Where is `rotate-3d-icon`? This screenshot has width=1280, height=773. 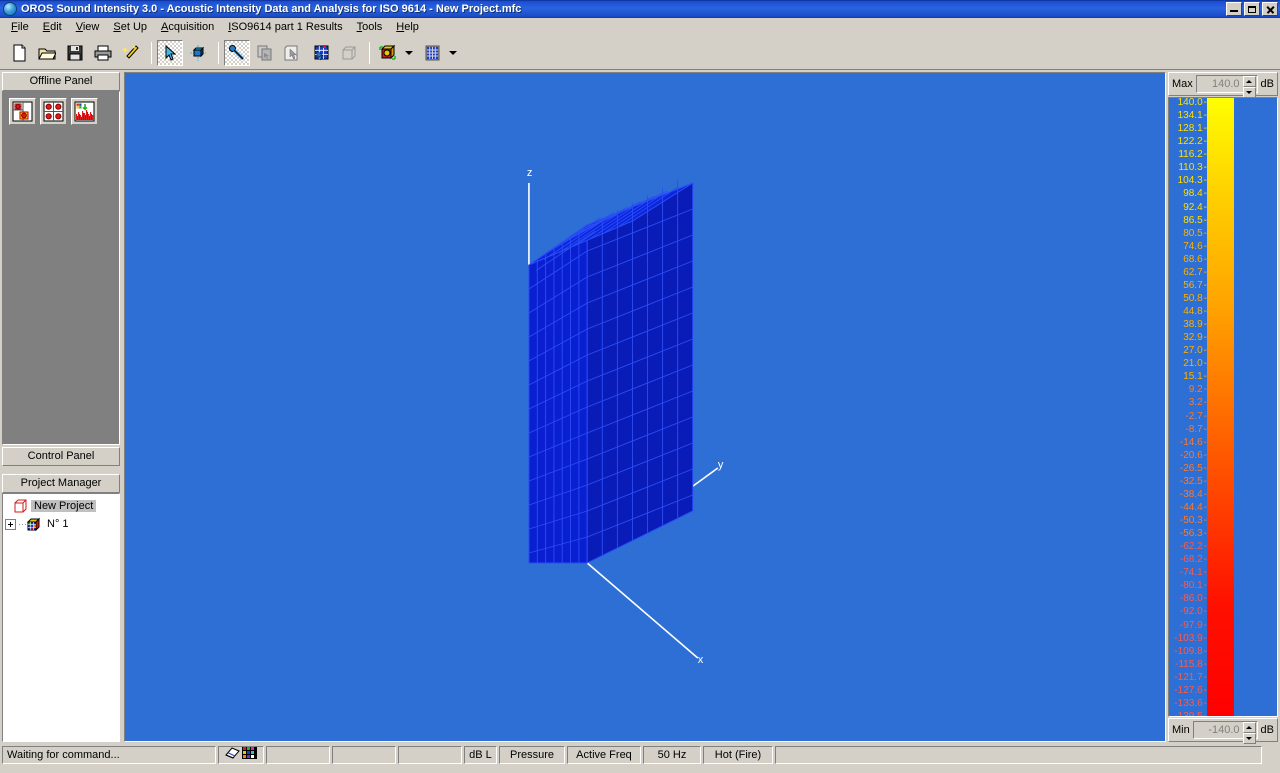 rotate-3d-icon is located at coordinates (198, 53).